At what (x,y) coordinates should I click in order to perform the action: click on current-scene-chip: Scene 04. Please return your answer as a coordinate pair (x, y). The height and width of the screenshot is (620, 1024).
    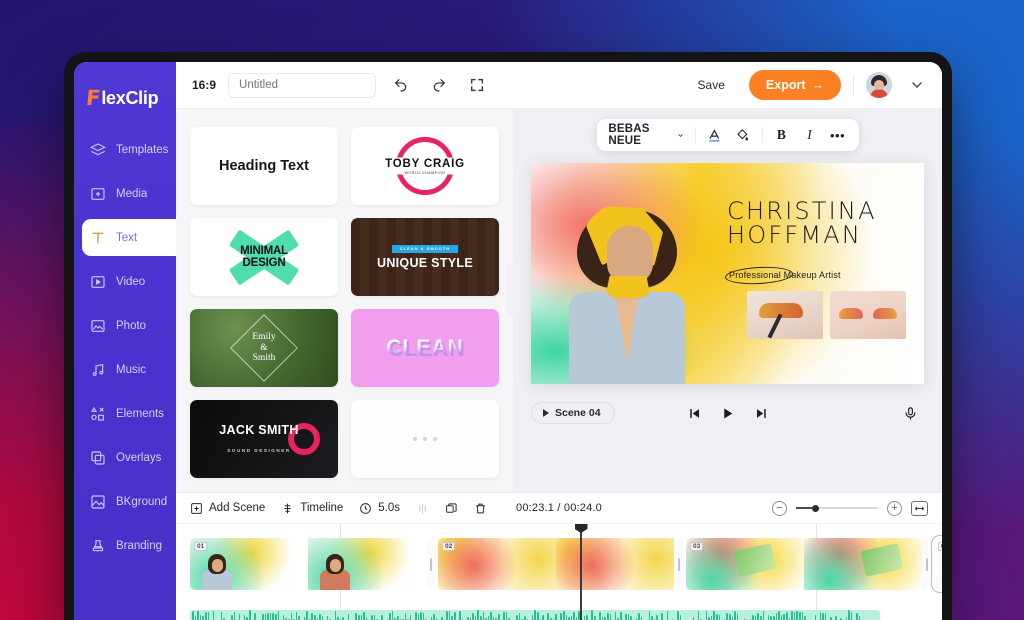
    Looking at the image, I should click on (573, 413).